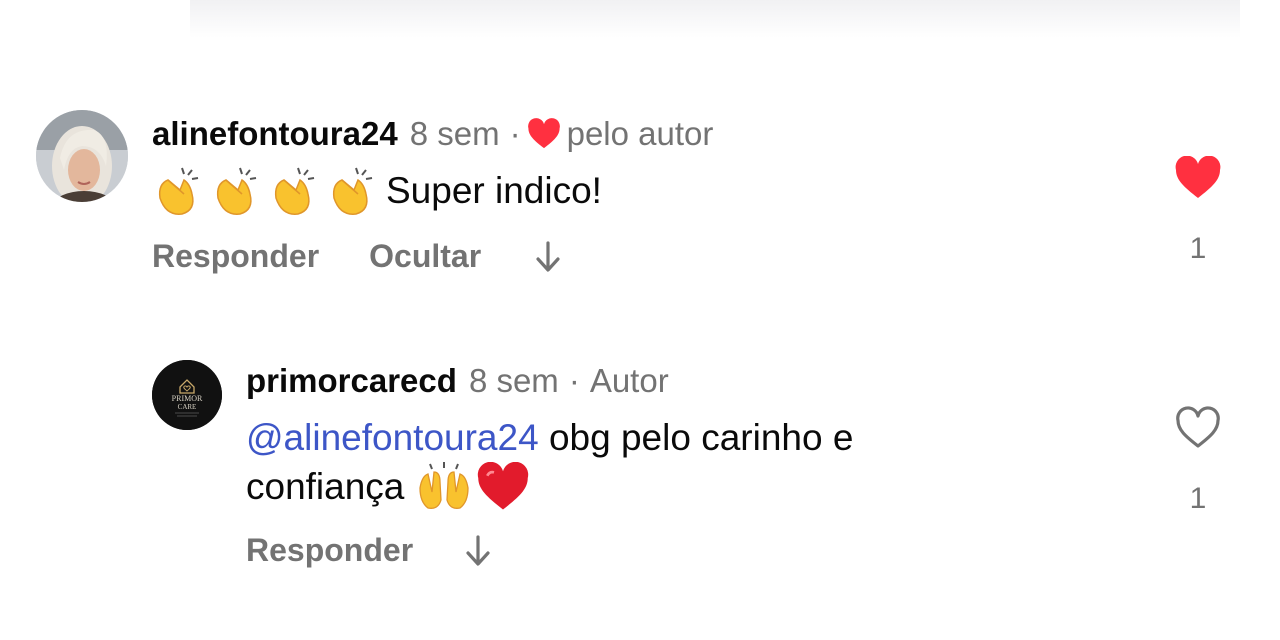  Describe the element at coordinates (1198, 178) in the screenshot. I see `like-button-filled-icon` at that location.